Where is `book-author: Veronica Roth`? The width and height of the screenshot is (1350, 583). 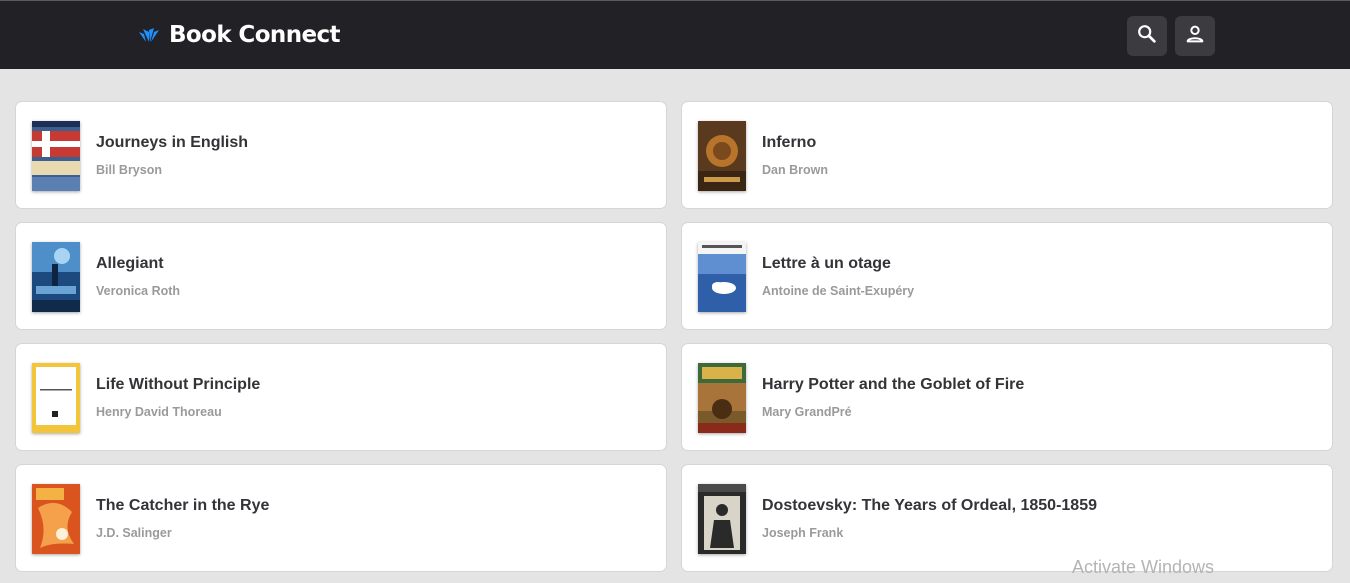
book-author: Veronica Roth is located at coordinates (138, 291).